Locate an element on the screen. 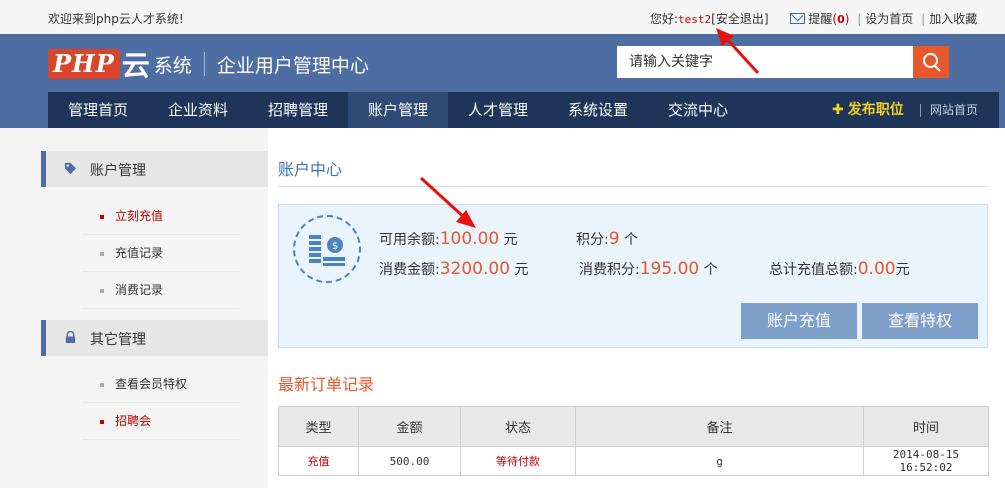  coins-icon: $ is located at coordinates (327, 249).